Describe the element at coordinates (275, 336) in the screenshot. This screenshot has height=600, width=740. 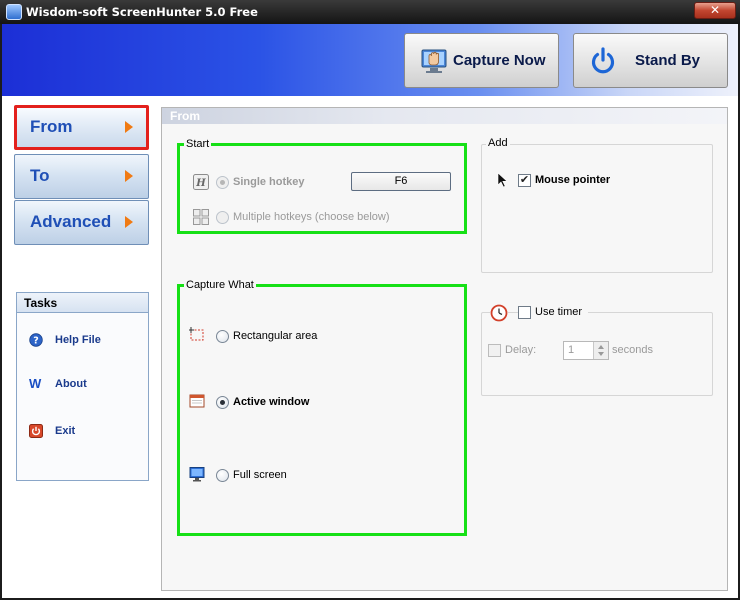
I see `rectangular-area-label: Rectangular area` at that location.